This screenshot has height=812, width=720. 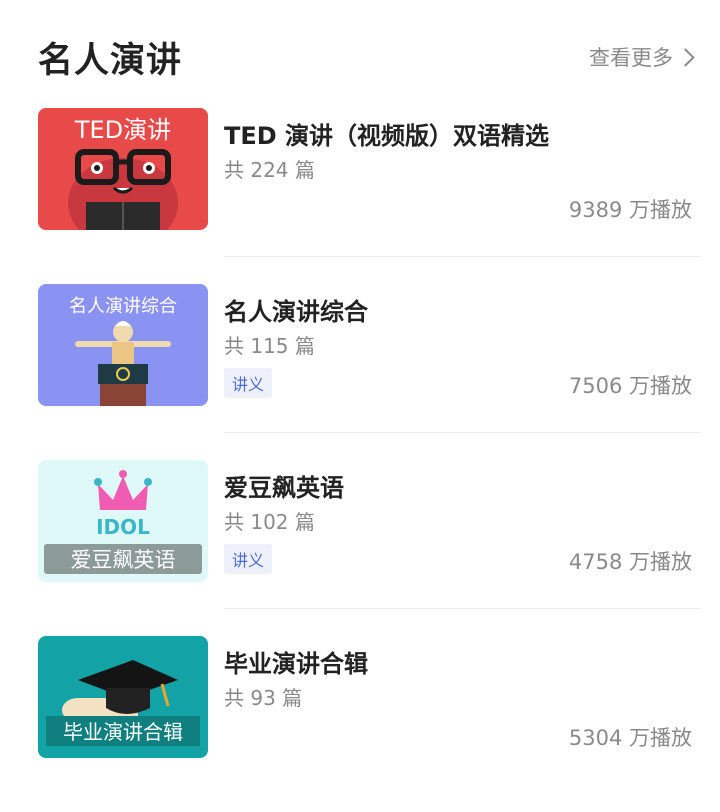 What do you see at coordinates (630, 738) in the screenshot?
I see `item-plays: 5304 万播放` at bounding box center [630, 738].